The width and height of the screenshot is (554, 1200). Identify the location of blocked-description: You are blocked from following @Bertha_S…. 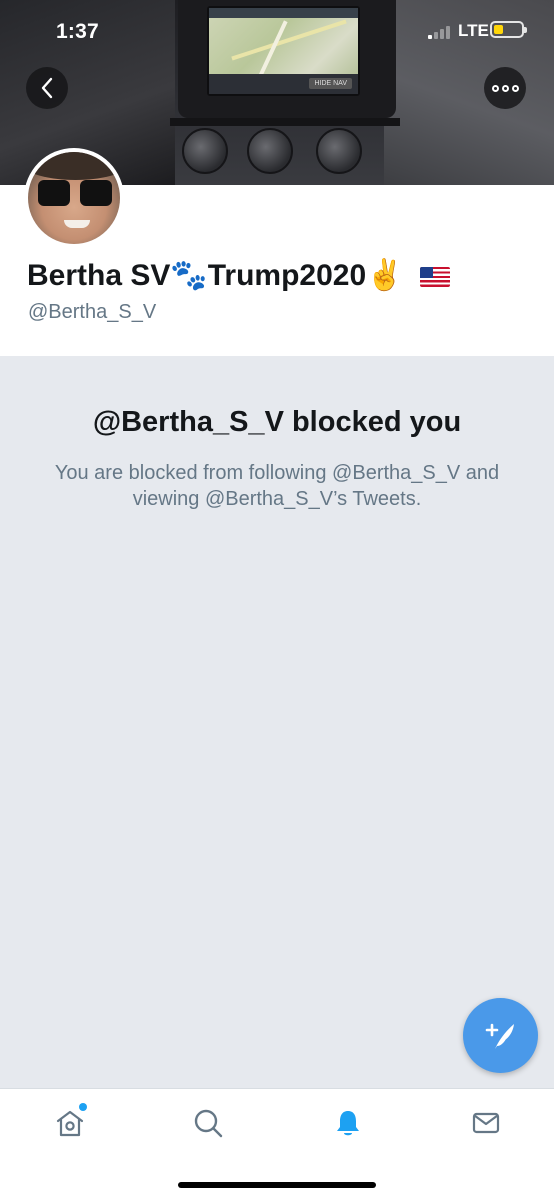
(277, 486).